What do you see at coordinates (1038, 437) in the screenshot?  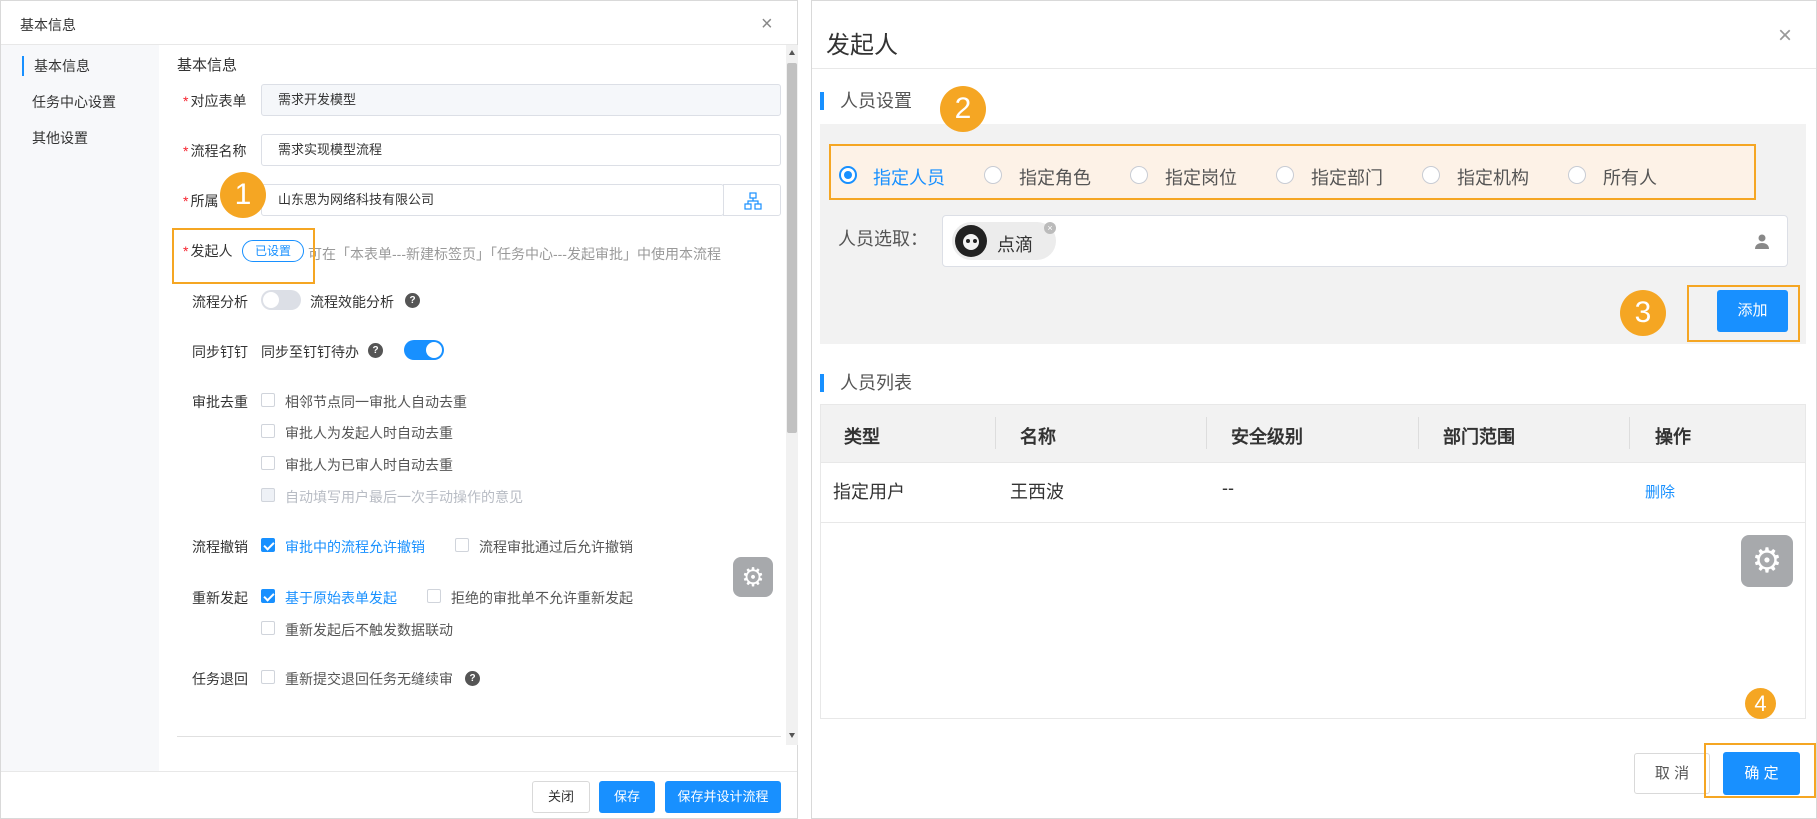 I see `table-header-name: 名称` at bounding box center [1038, 437].